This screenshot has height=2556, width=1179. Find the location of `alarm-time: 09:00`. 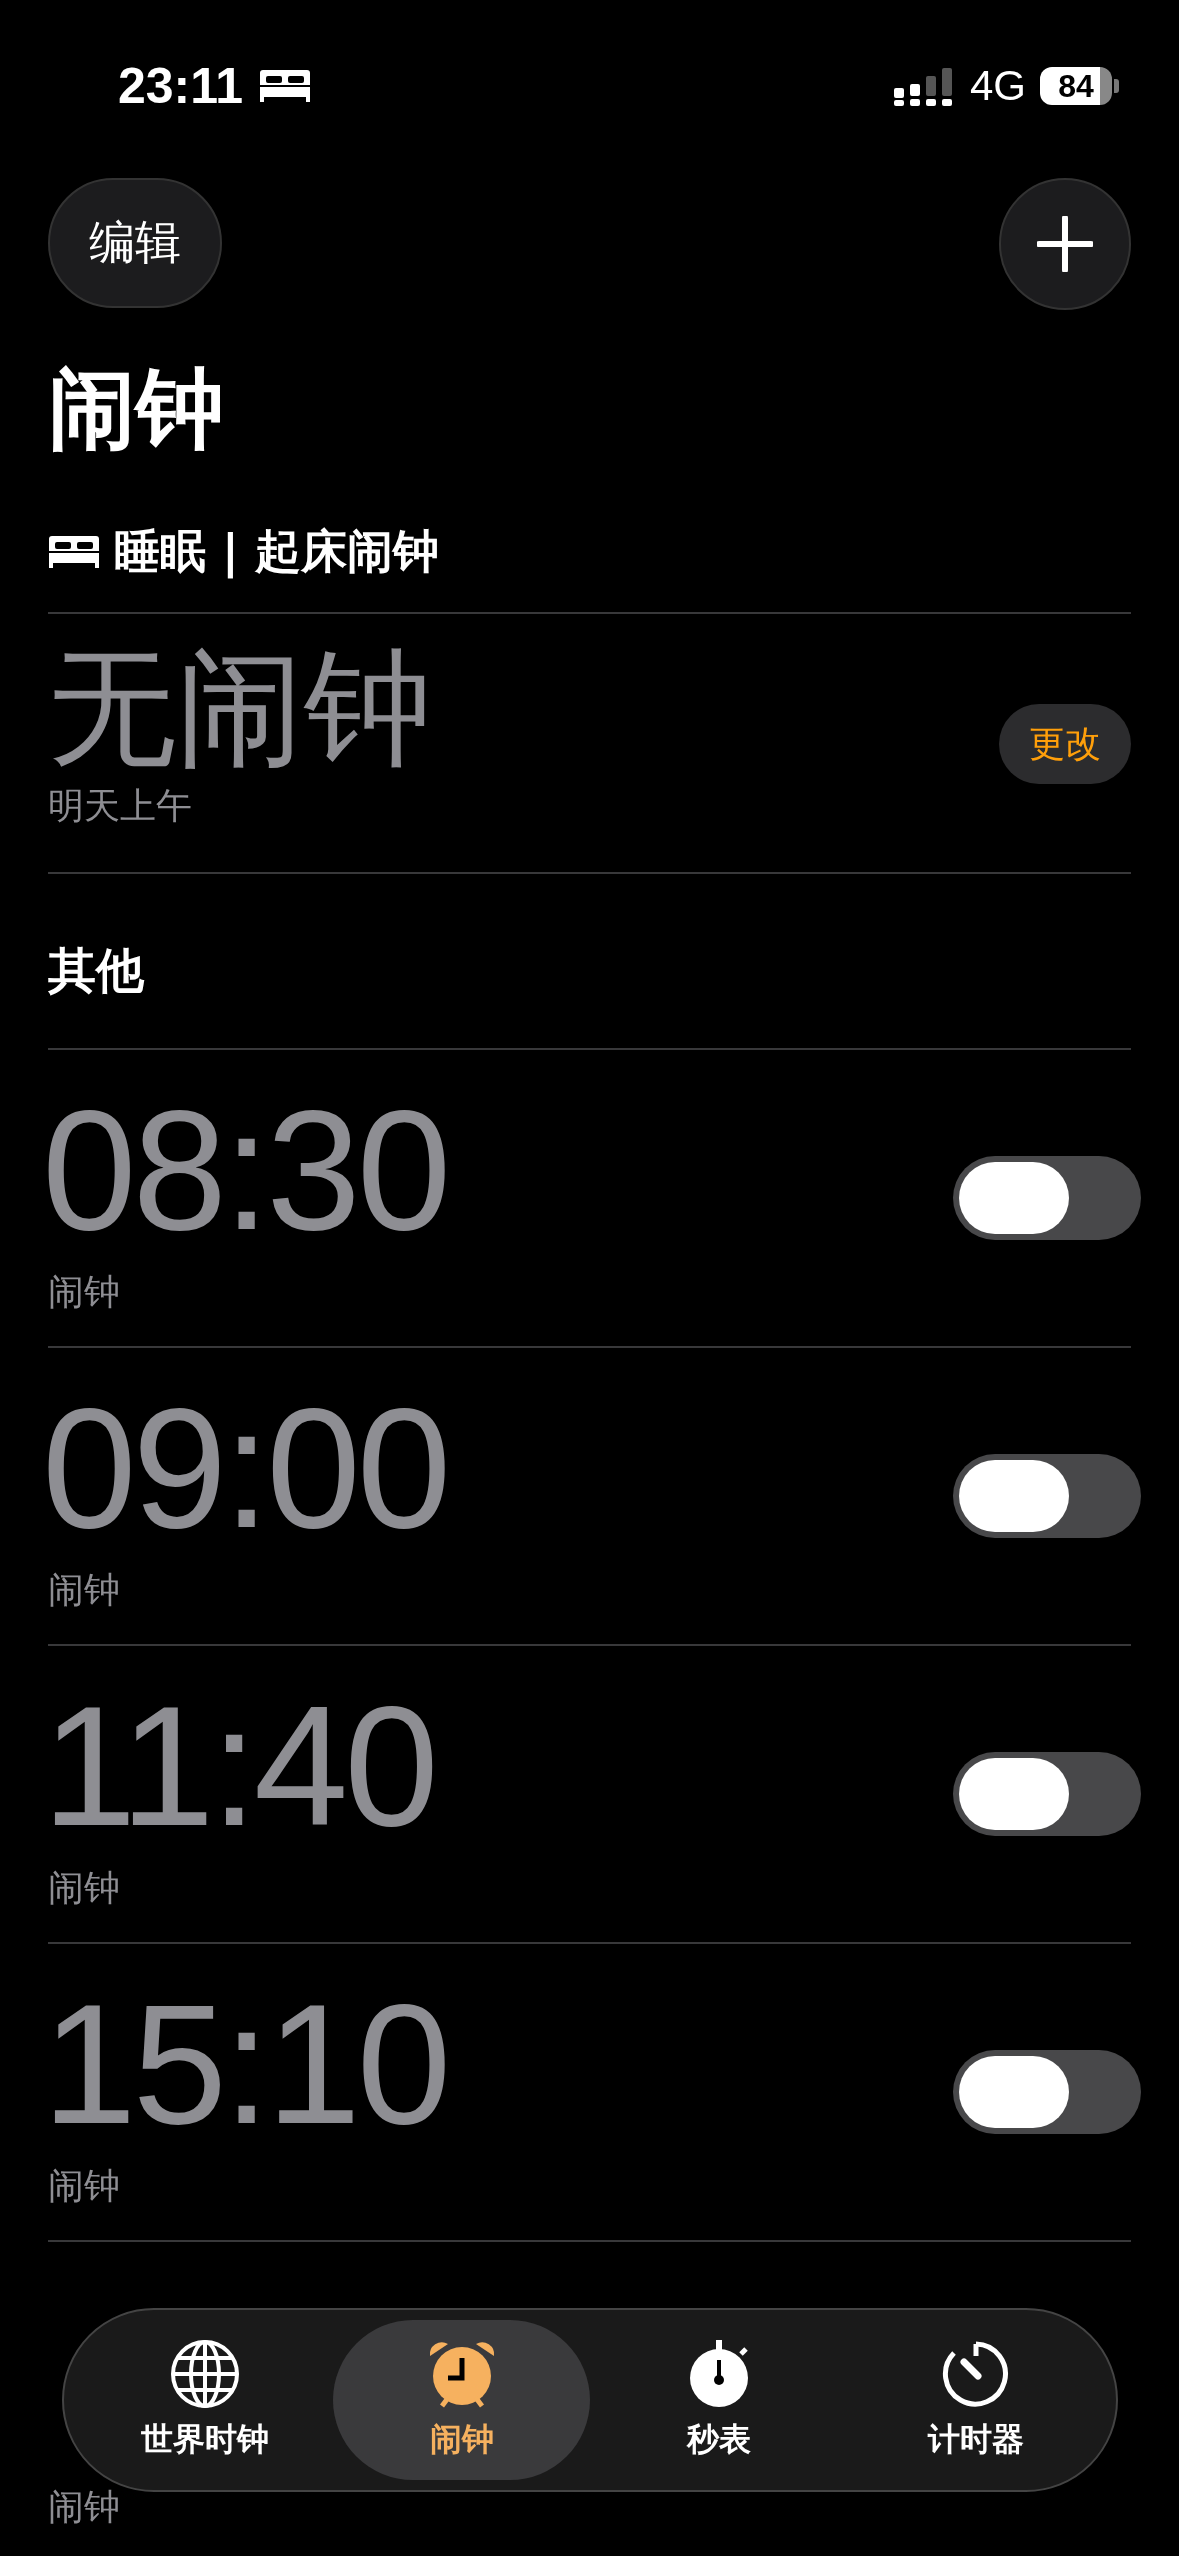

alarm-time: 09:00 is located at coordinates (245, 1467).